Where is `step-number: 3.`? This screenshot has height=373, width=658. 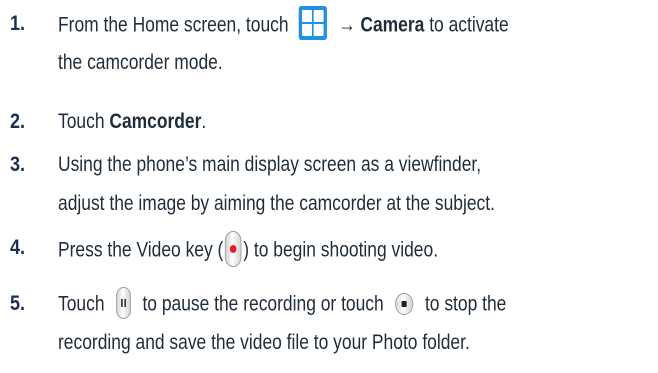 step-number: 3. is located at coordinates (18, 164).